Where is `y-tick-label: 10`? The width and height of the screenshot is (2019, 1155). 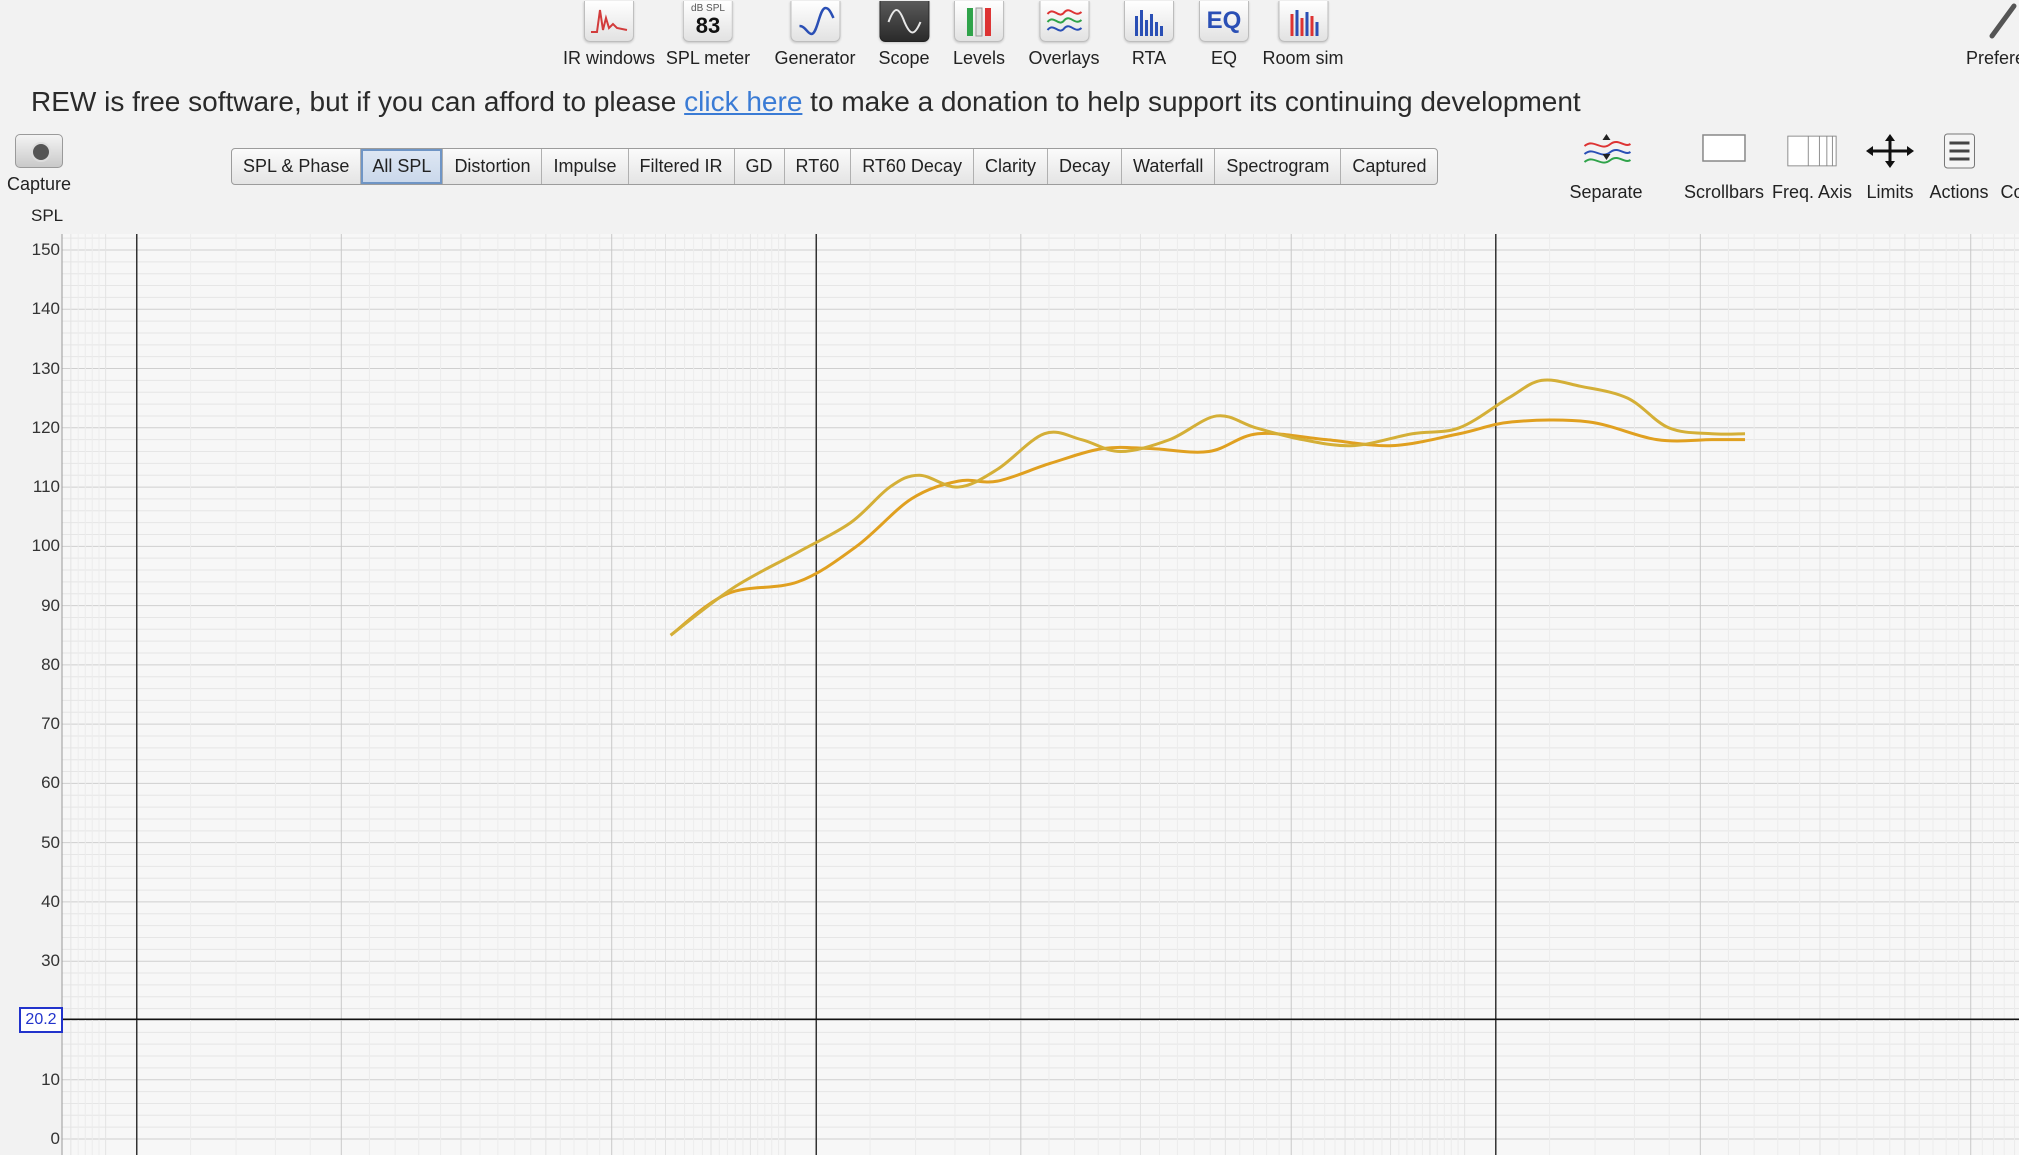
y-tick-label: 10 is located at coordinates (50, 1079).